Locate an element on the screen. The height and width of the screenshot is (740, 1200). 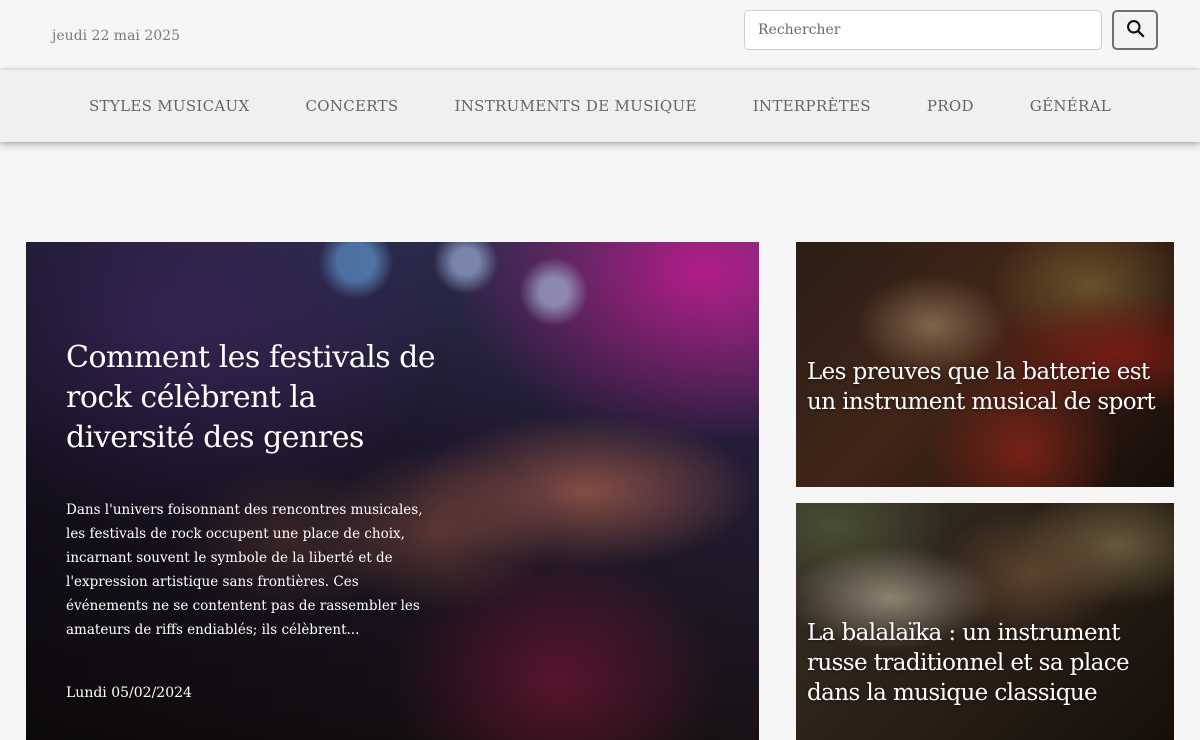
nav-item-concerts: CONCERTS is located at coordinates (351, 106).